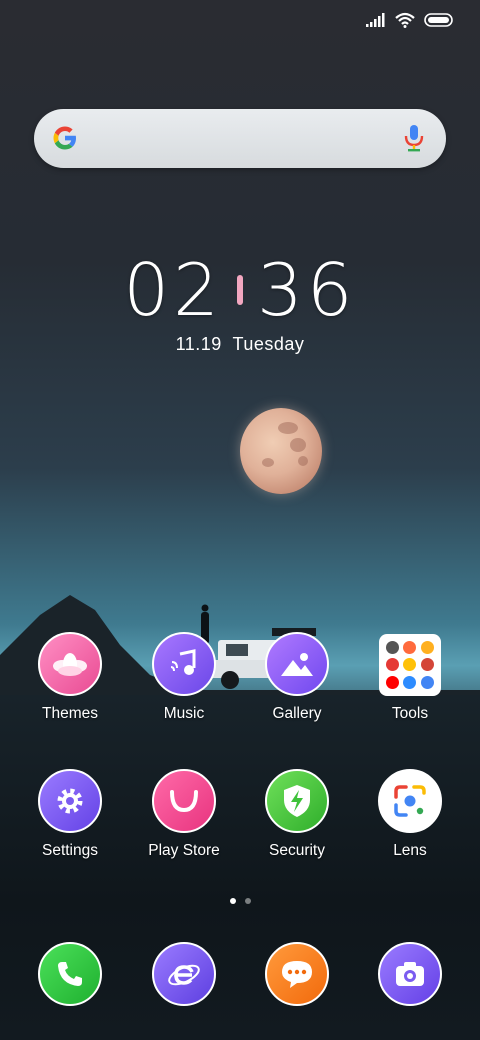 The width and height of the screenshot is (480, 1040). What do you see at coordinates (64, 138) in the screenshot?
I see `google-g-icon` at bounding box center [64, 138].